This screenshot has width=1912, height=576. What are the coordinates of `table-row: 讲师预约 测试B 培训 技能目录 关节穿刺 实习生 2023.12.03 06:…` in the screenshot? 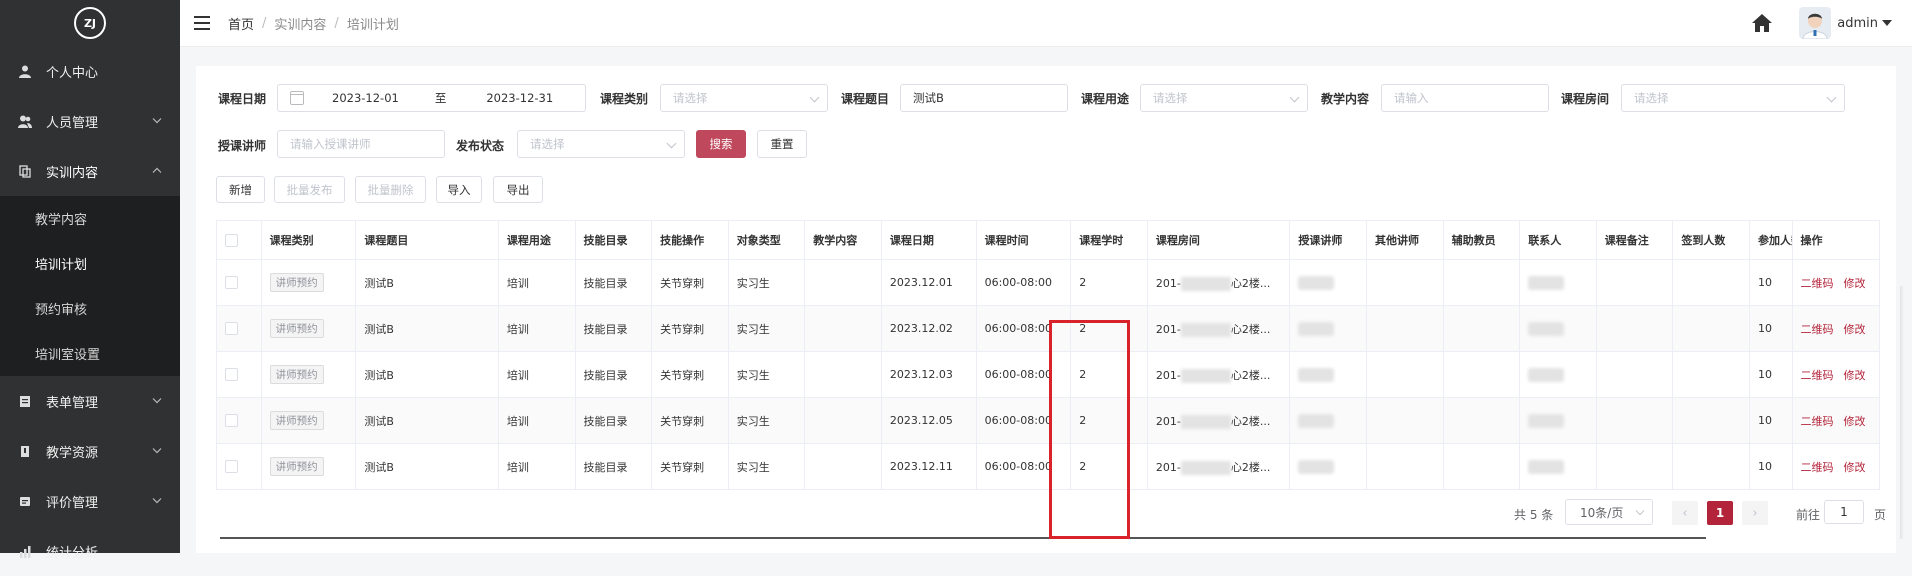 It's located at (1048, 374).